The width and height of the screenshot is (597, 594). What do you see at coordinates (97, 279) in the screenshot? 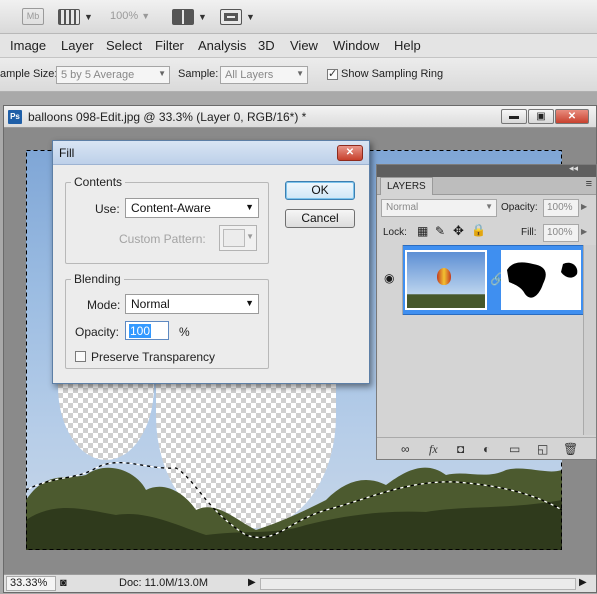
I see `blending-legend: Blending` at bounding box center [97, 279].